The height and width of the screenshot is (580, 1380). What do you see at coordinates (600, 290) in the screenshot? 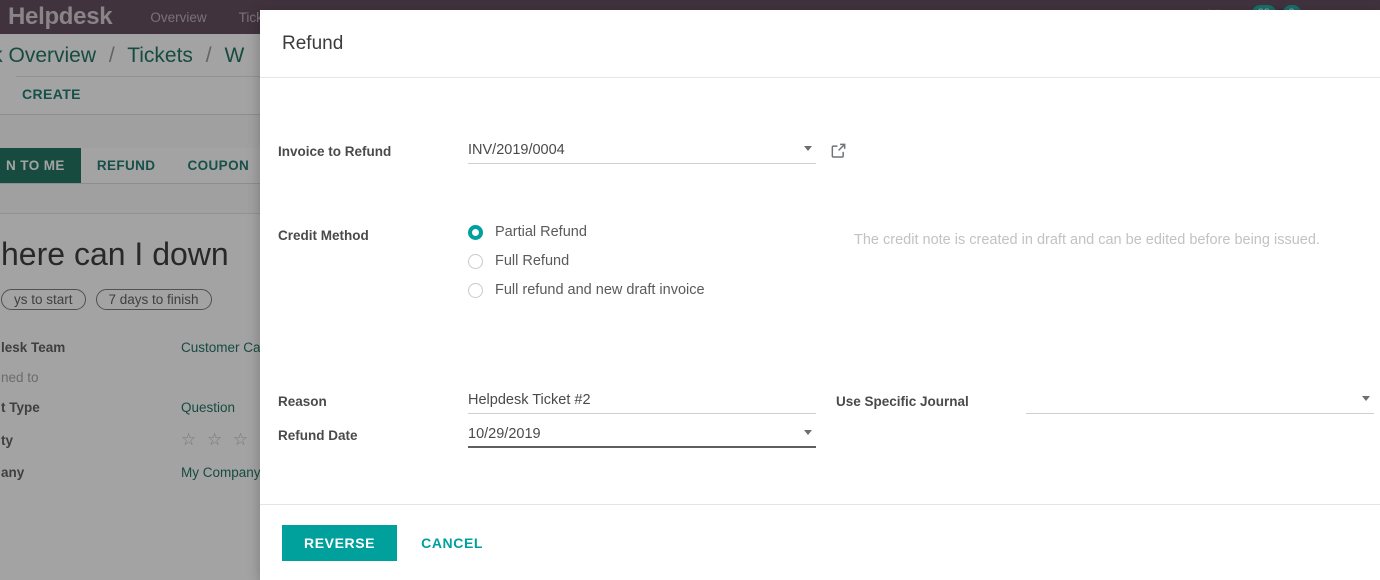
I see `radio-label-full-refund-new-draft: Full refund and new draft invoice` at bounding box center [600, 290].